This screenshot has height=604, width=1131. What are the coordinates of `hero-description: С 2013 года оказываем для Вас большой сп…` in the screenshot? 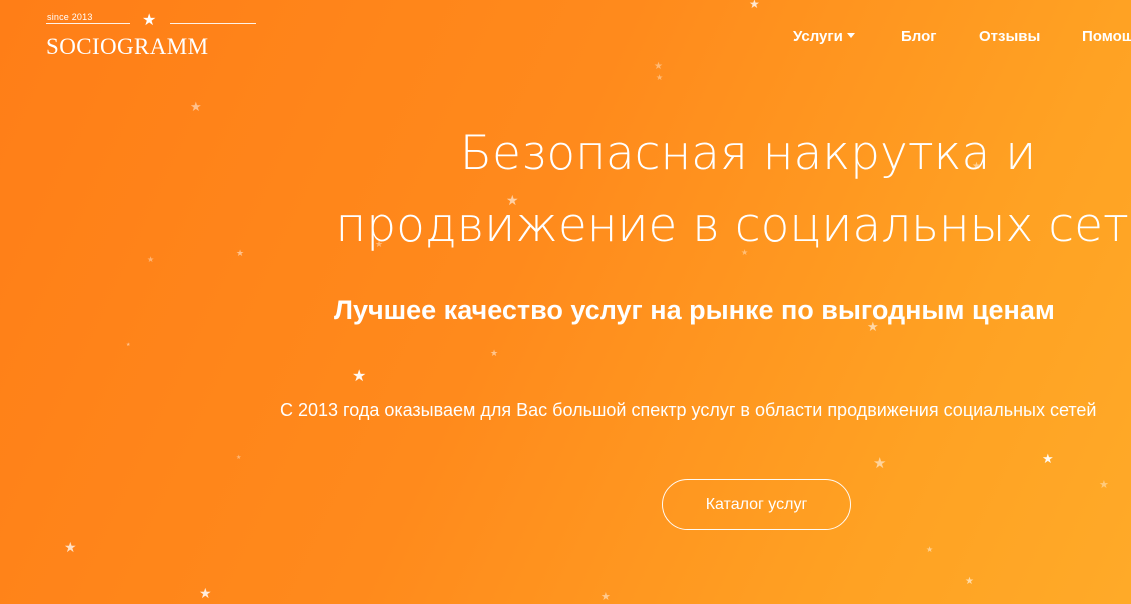 It's located at (688, 410).